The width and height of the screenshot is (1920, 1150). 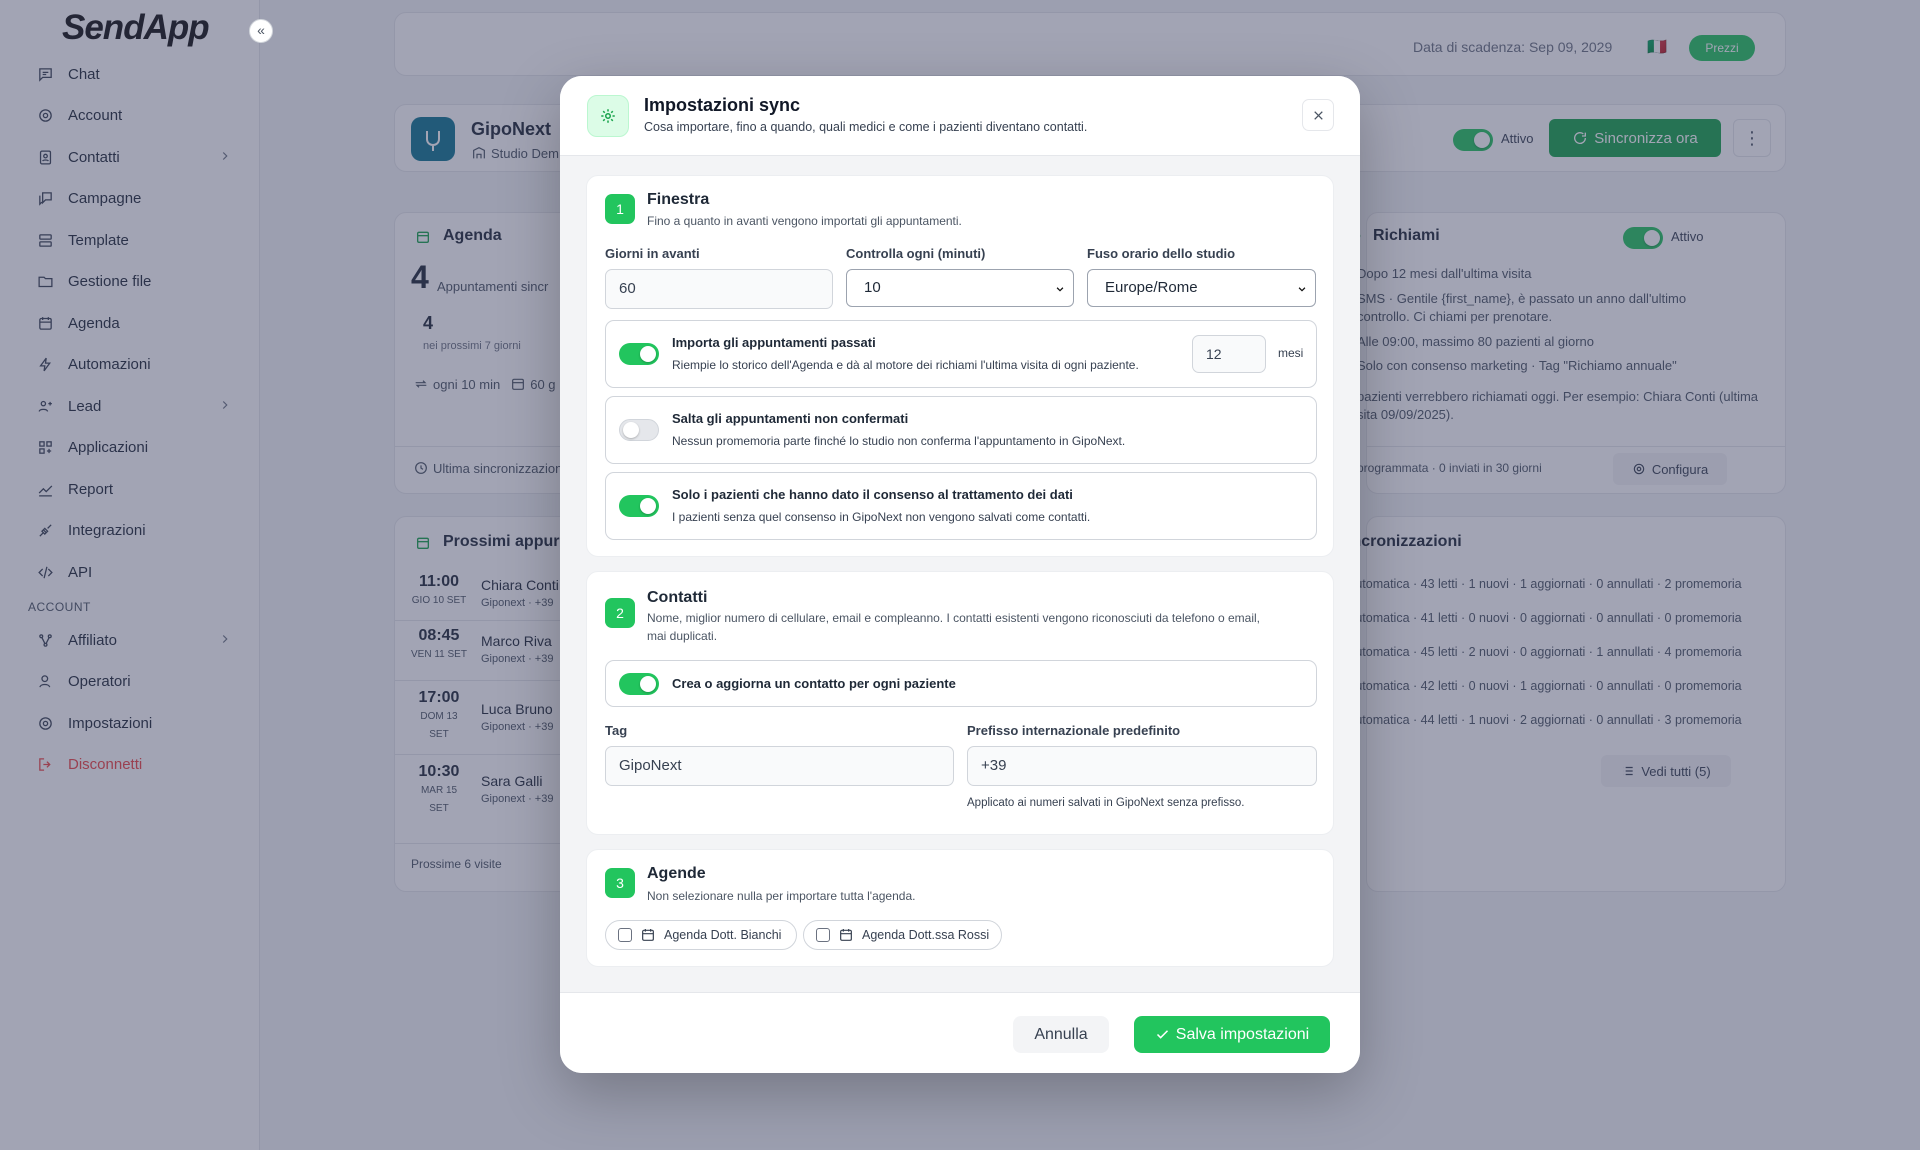 I want to click on section-title: Contatti, so click(x=677, y=597).